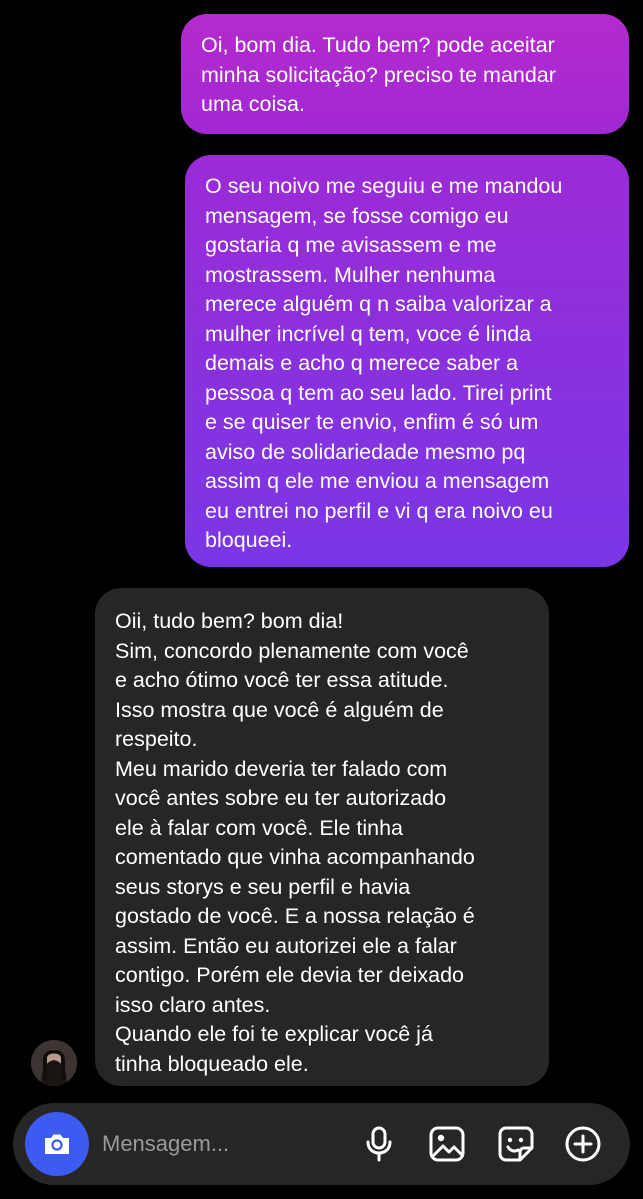 This screenshot has height=1199, width=643. I want to click on camera-button, so click(57, 1144).